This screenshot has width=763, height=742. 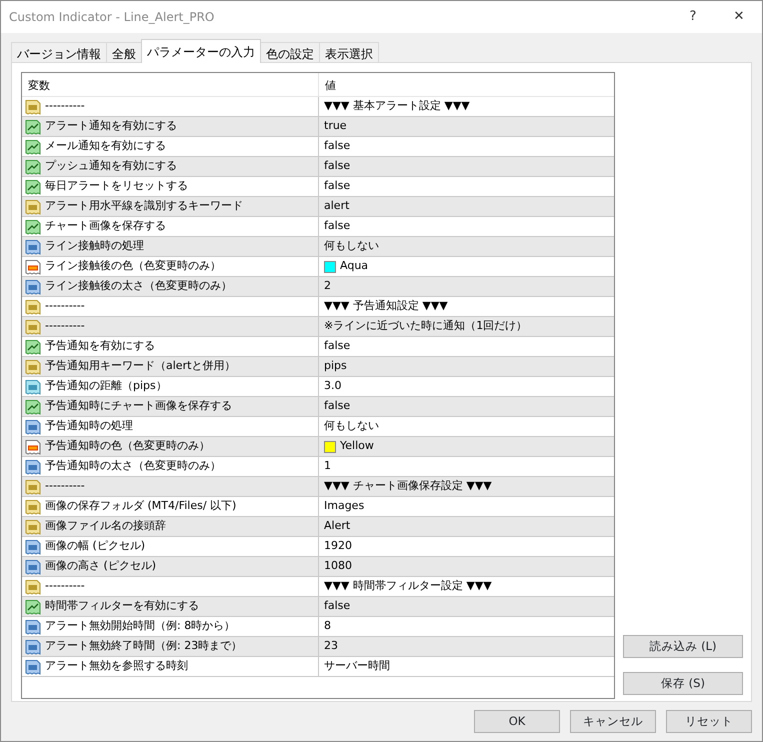 I want to click on cancel-button: キャンセル, so click(x=613, y=721).